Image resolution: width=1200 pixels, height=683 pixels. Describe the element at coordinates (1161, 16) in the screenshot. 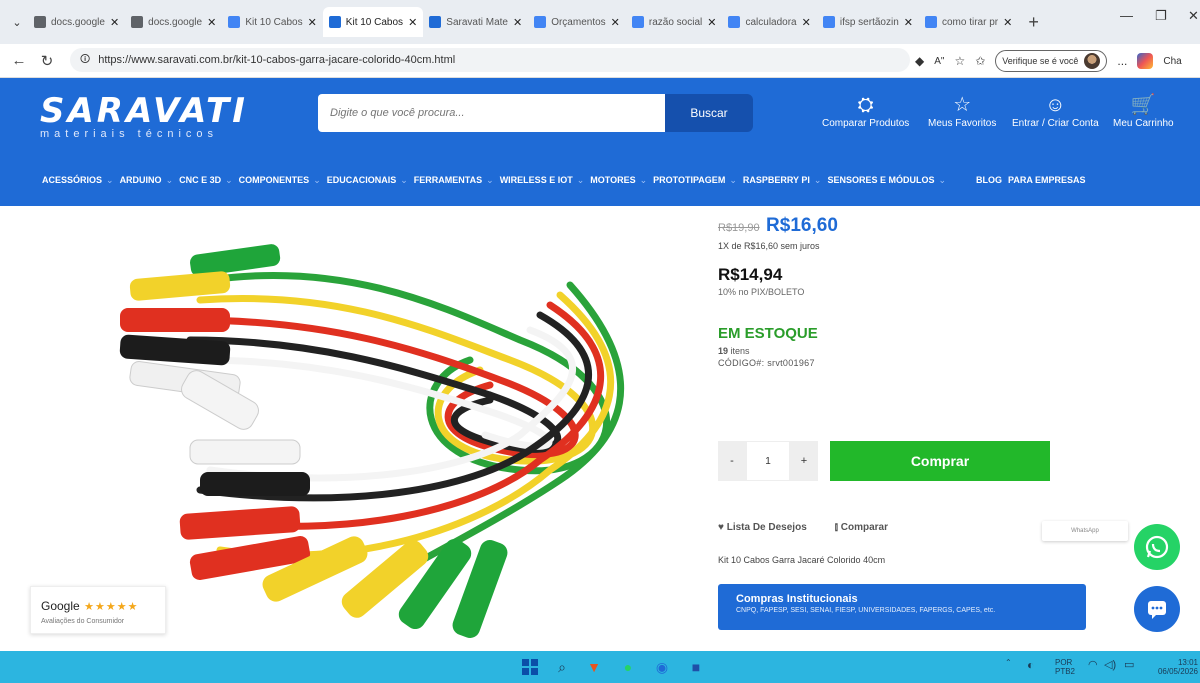

I see `maximize-icon: ❐` at that location.